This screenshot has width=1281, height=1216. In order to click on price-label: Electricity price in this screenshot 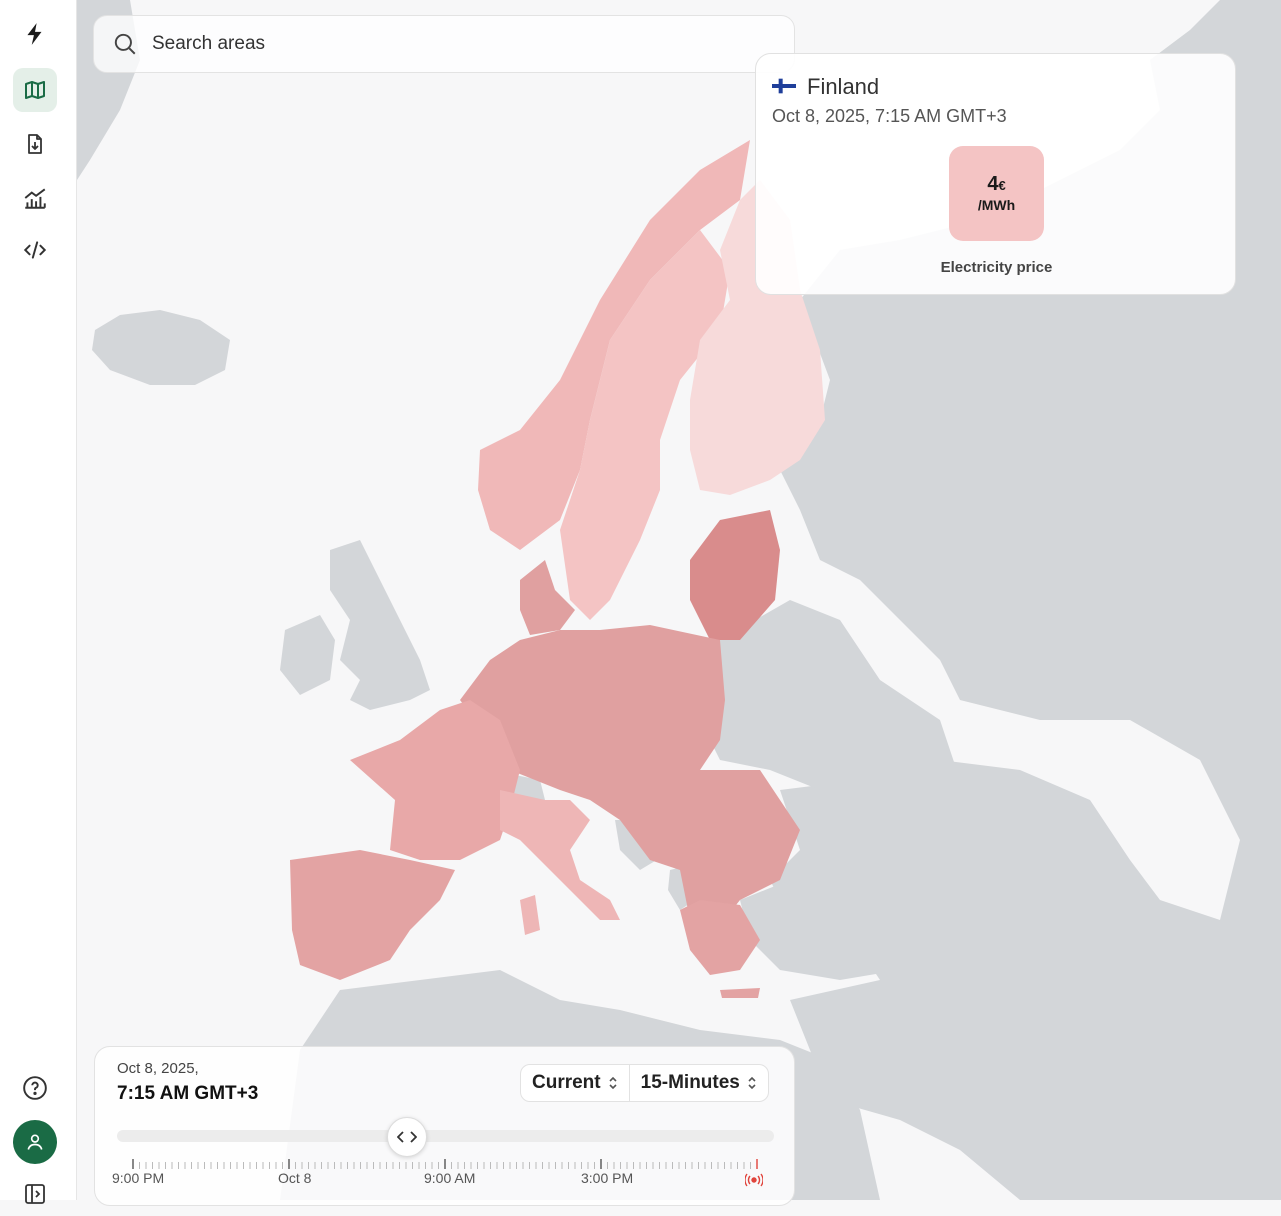, I will do `click(996, 267)`.